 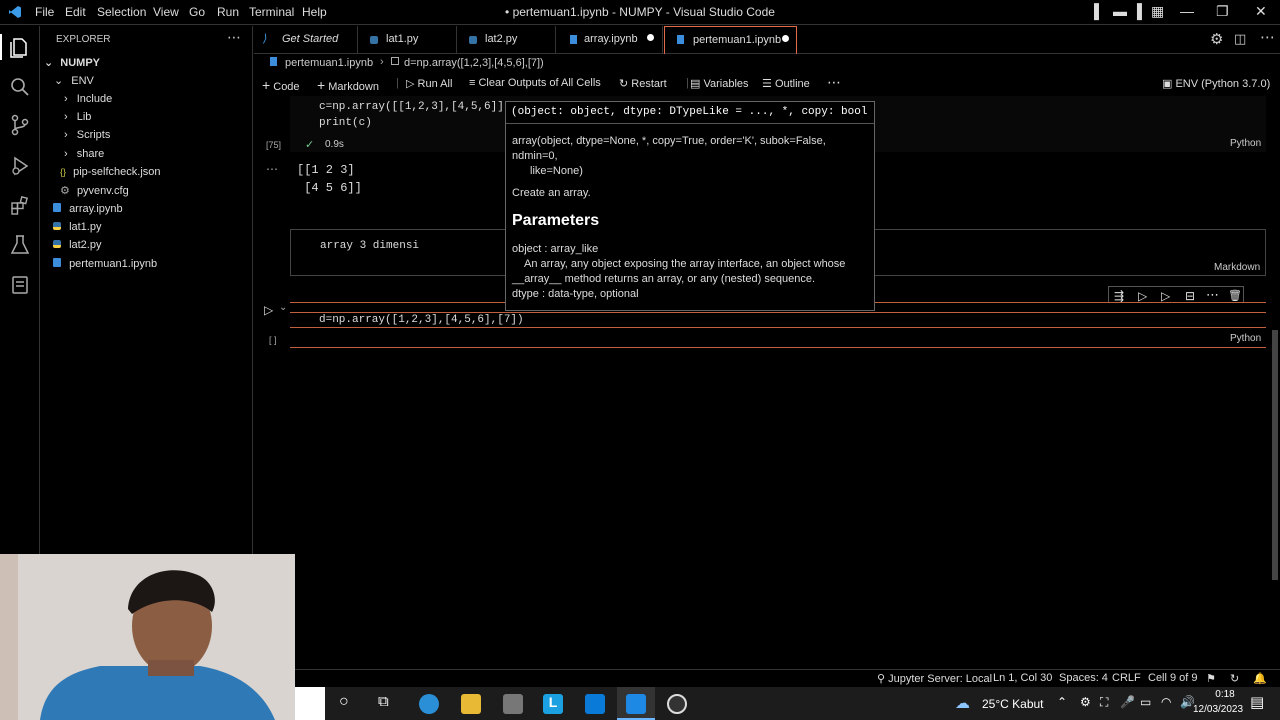 I want to click on breadcrumb-cell: d=np.array([1,2,3],[4,5,6],[7]), so click(x=474, y=63).